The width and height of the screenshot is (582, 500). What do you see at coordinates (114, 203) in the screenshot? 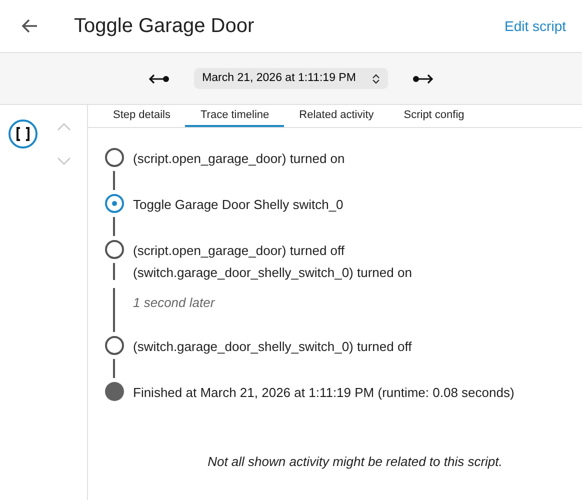
I see `step-node-icon` at bounding box center [114, 203].